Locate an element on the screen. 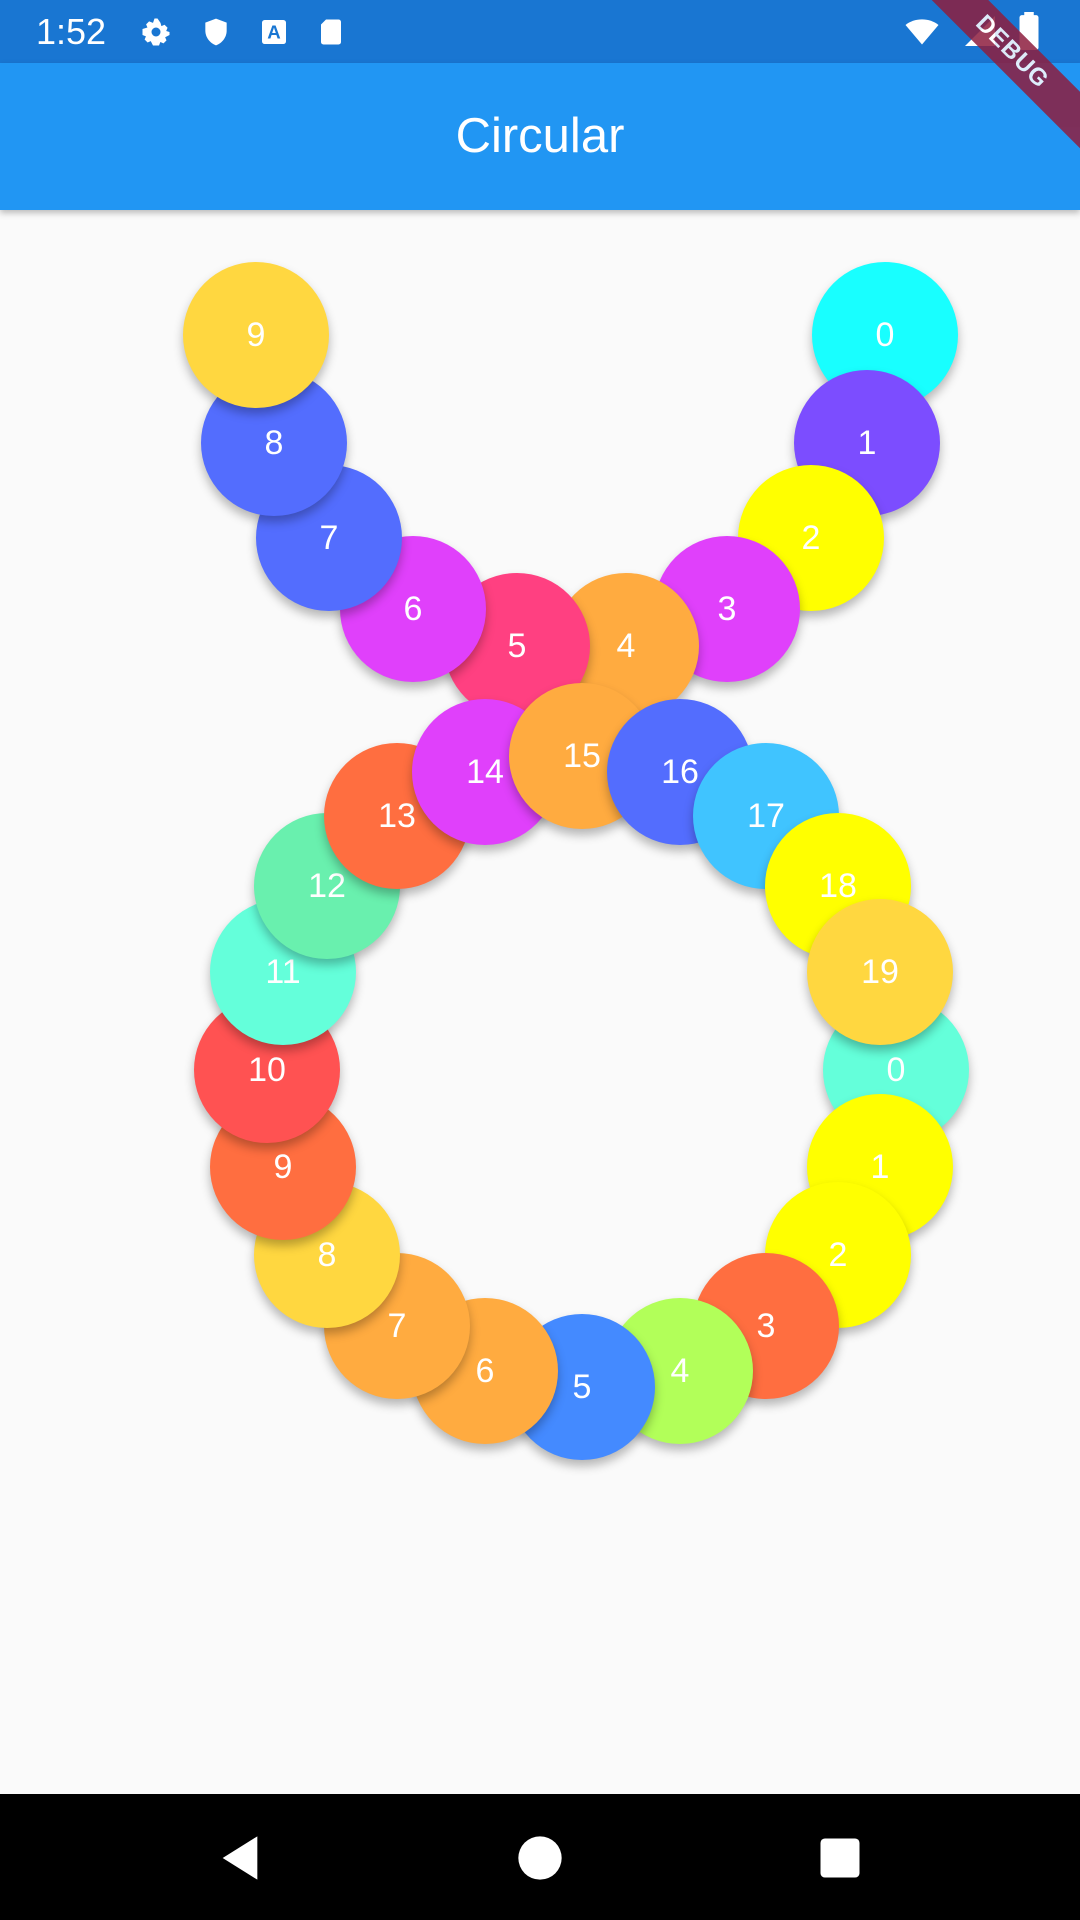 This screenshot has width=1080, height=1920. svg-text: A is located at coordinates (273, 32).